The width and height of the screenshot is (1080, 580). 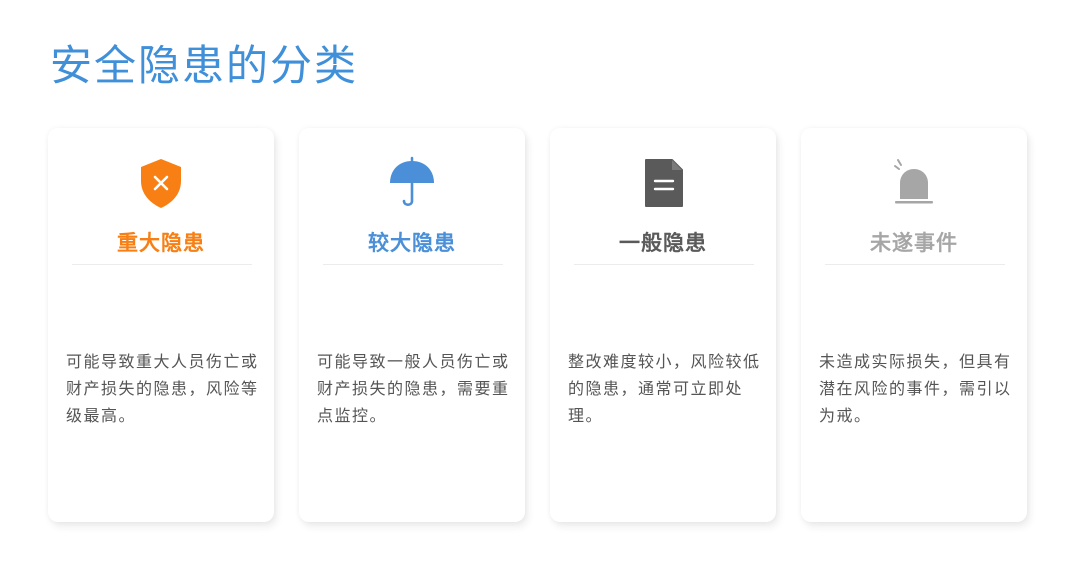 I want to click on page-title: 安全隐患的分类, so click(x=204, y=65).